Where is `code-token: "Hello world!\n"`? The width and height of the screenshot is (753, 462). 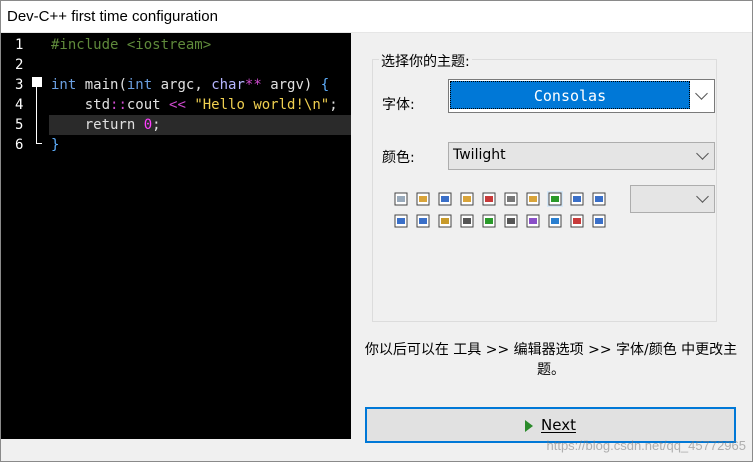
code-token: "Hello world!\n" is located at coordinates (262, 105).